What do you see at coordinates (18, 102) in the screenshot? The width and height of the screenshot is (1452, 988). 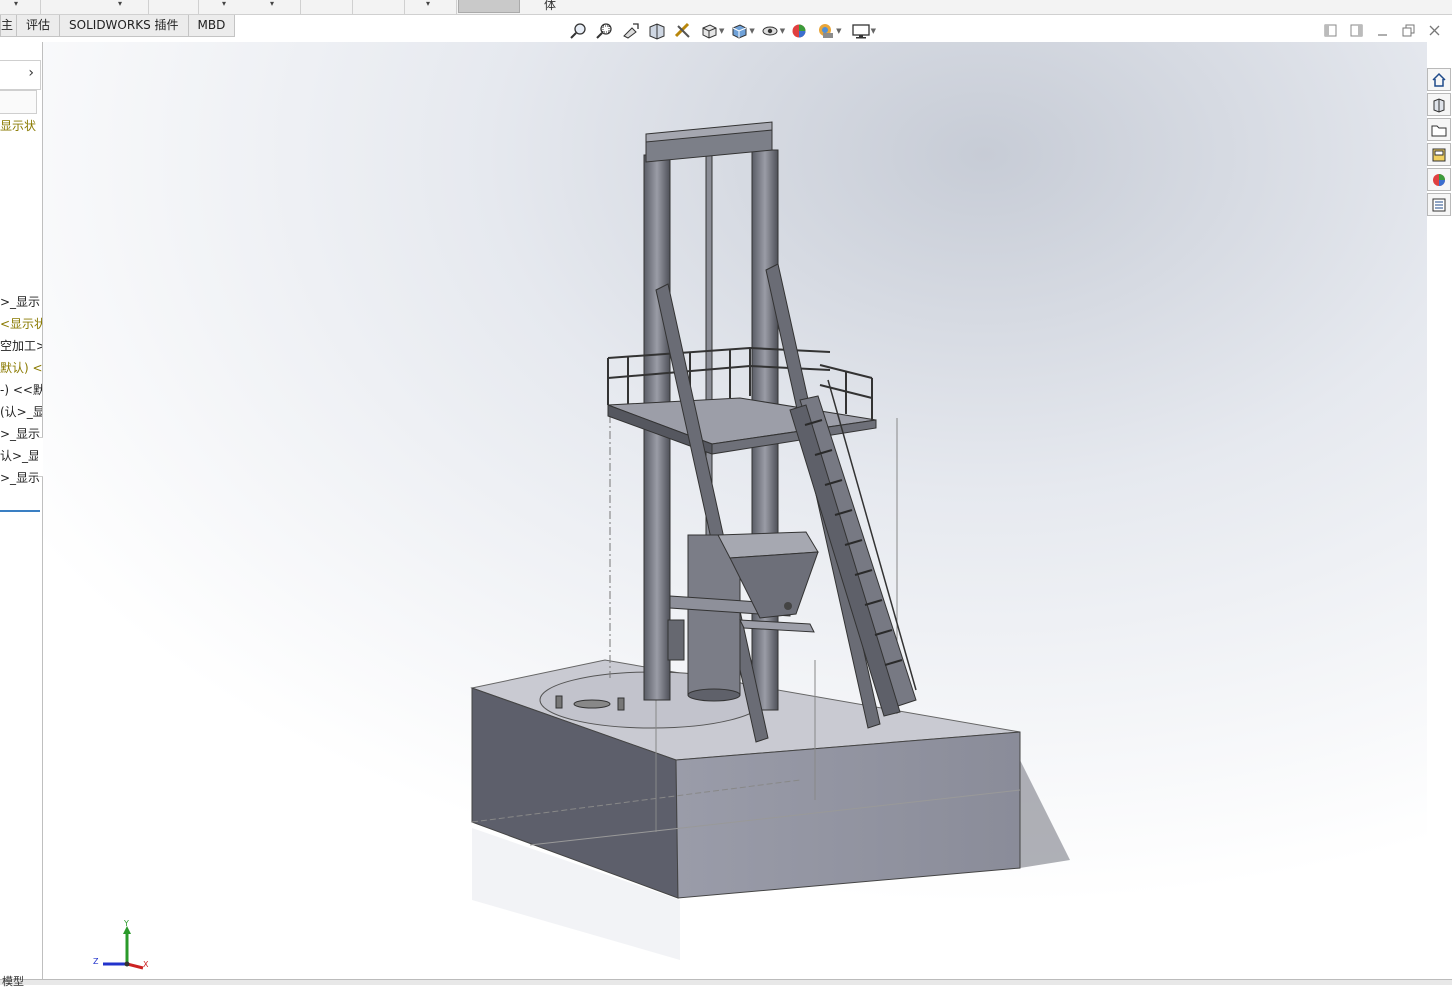 I see `feature-filter-field` at bounding box center [18, 102].